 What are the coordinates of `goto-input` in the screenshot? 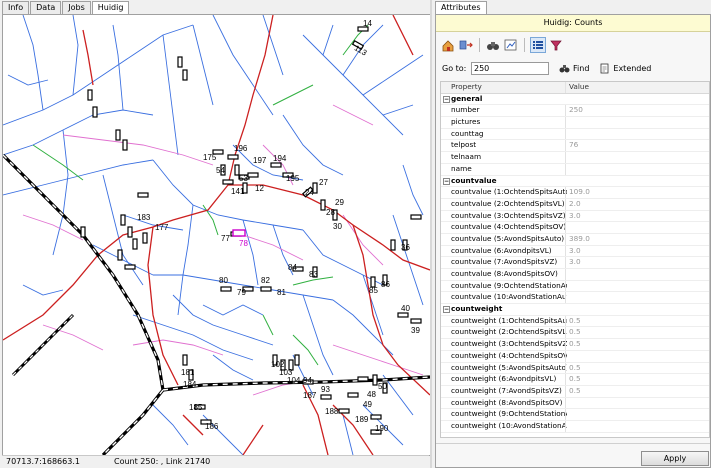 It's located at (510, 68).